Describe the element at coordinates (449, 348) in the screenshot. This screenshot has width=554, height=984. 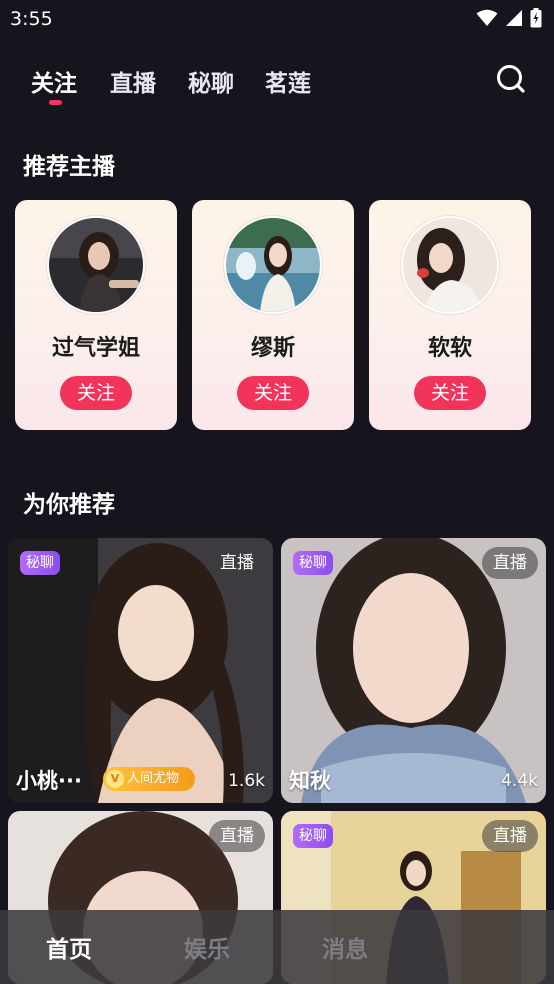
I see `streamer-name: 软软` at that location.